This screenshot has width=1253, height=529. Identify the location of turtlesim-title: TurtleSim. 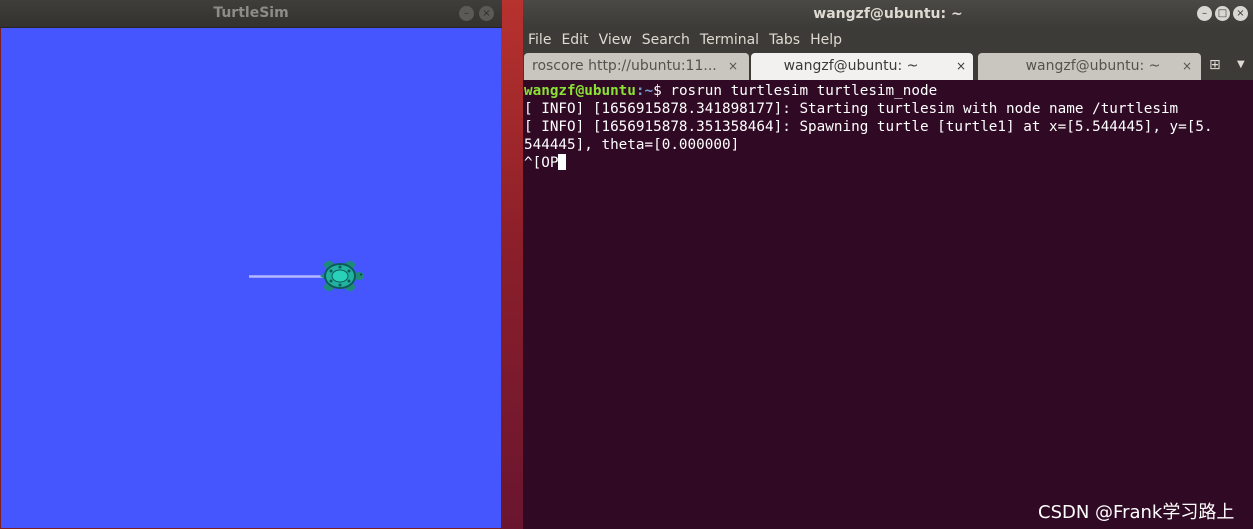
(251, 13).